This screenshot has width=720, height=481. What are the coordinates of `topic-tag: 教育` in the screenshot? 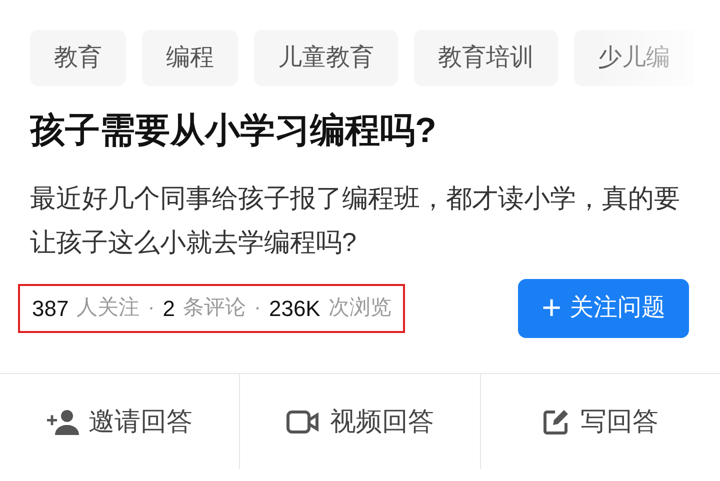 It's located at (78, 58).